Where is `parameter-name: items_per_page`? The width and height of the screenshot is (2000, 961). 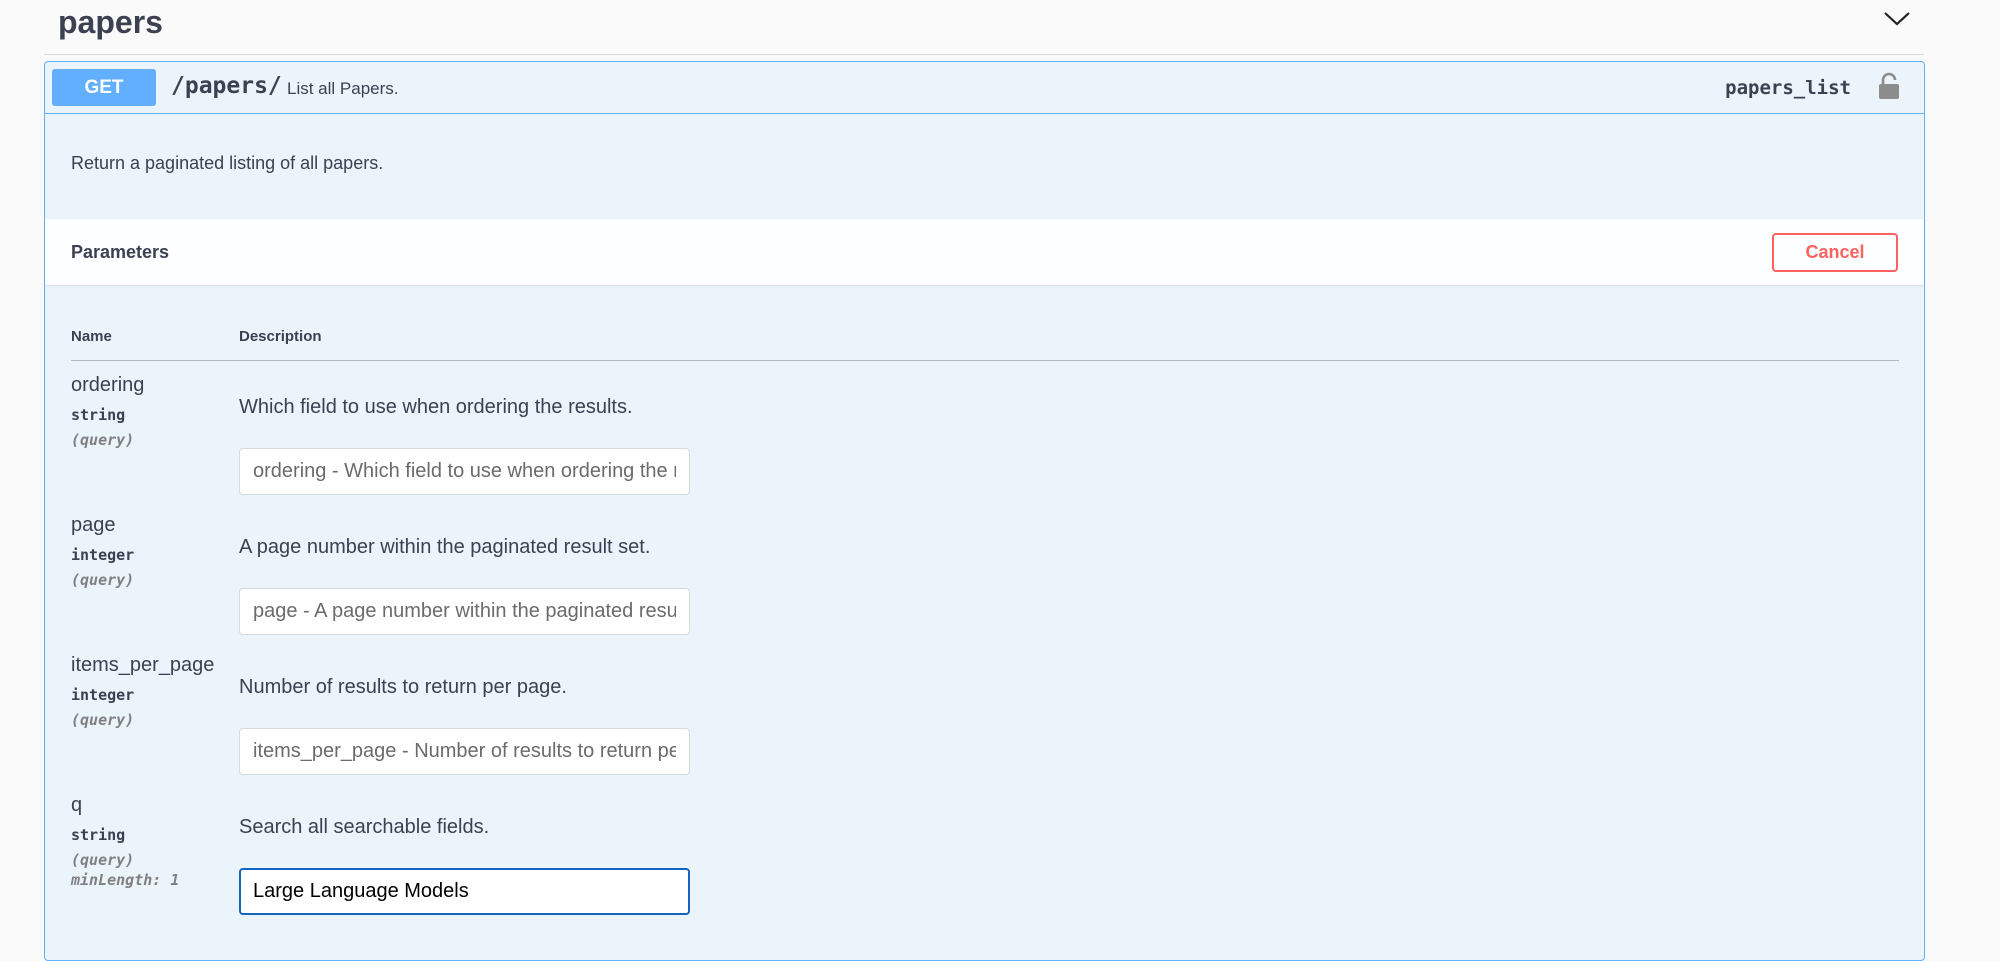 parameter-name: items_per_page is located at coordinates (143, 665).